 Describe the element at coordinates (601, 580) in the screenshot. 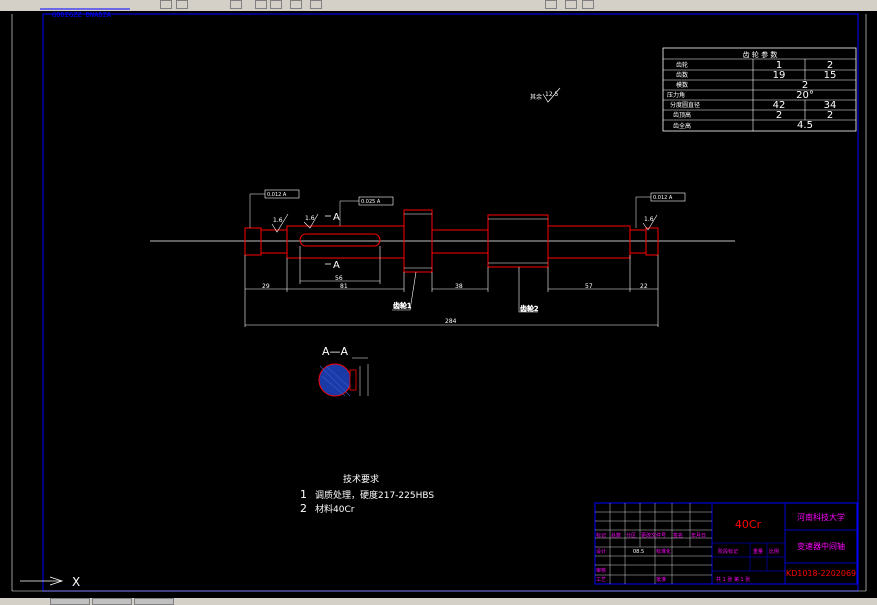

I see `title-block-label: 工艺` at that location.